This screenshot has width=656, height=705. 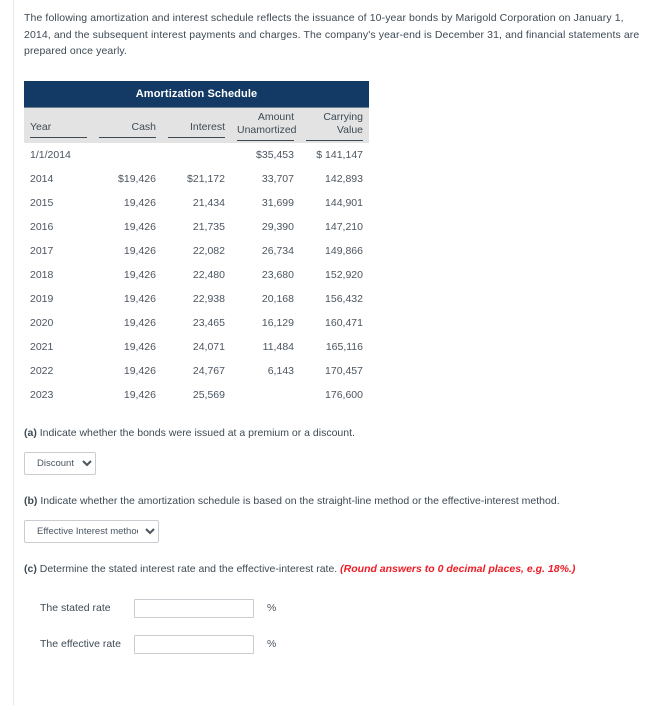 What do you see at coordinates (277, 274) in the screenshot?
I see `cell-amount-unamortized: 23,680` at bounding box center [277, 274].